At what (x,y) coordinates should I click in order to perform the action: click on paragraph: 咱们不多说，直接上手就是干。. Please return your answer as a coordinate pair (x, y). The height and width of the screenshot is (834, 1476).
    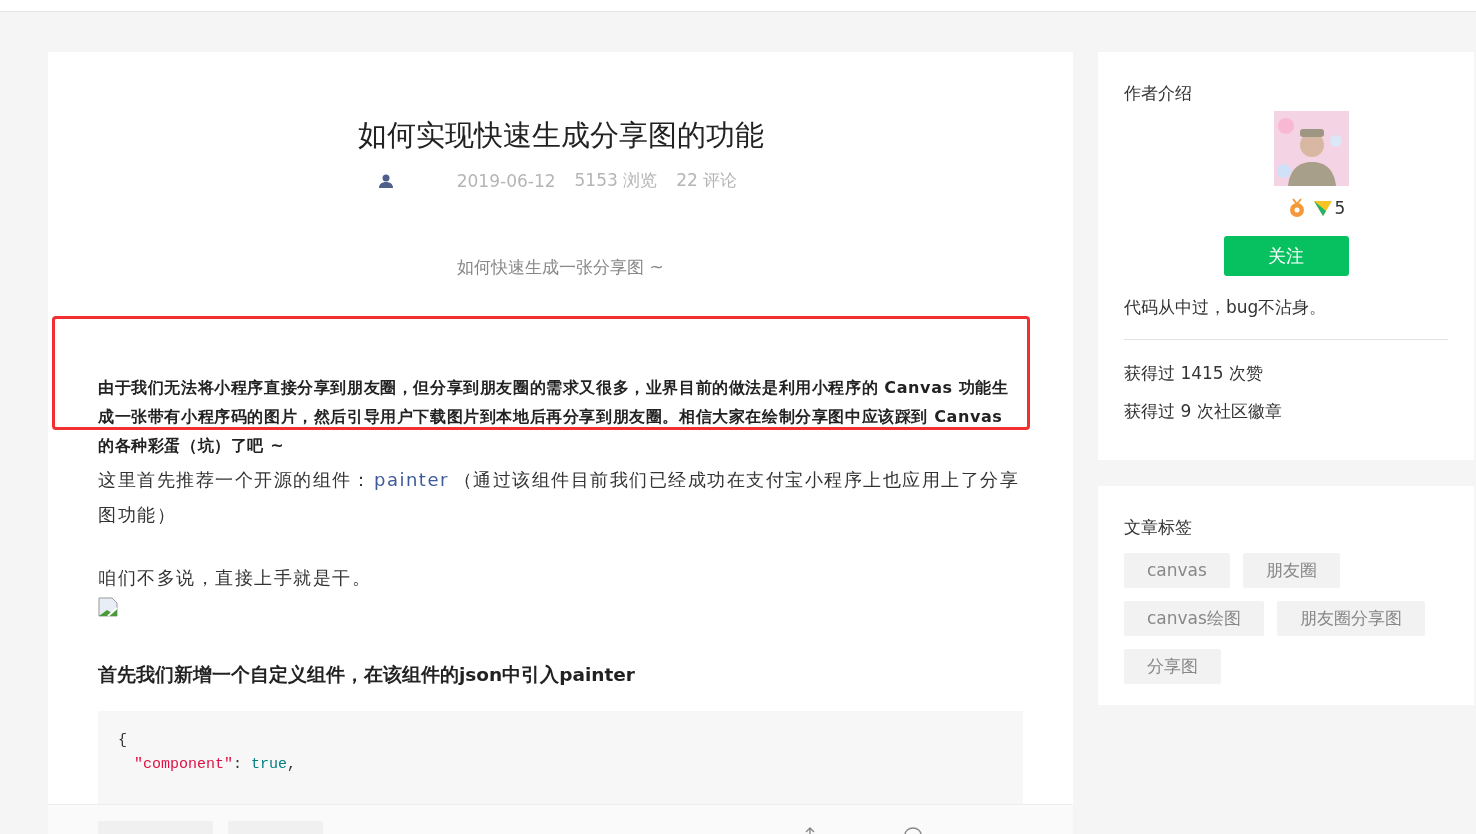
    Looking at the image, I should click on (235, 578).